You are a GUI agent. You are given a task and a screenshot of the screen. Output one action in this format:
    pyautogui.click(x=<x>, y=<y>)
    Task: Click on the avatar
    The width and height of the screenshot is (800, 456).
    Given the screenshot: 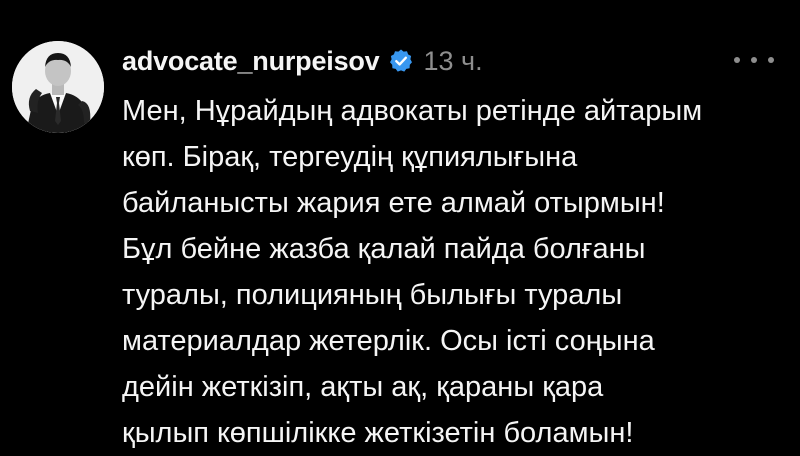 What is the action you would take?
    pyautogui.click(x=58, y=87)
    